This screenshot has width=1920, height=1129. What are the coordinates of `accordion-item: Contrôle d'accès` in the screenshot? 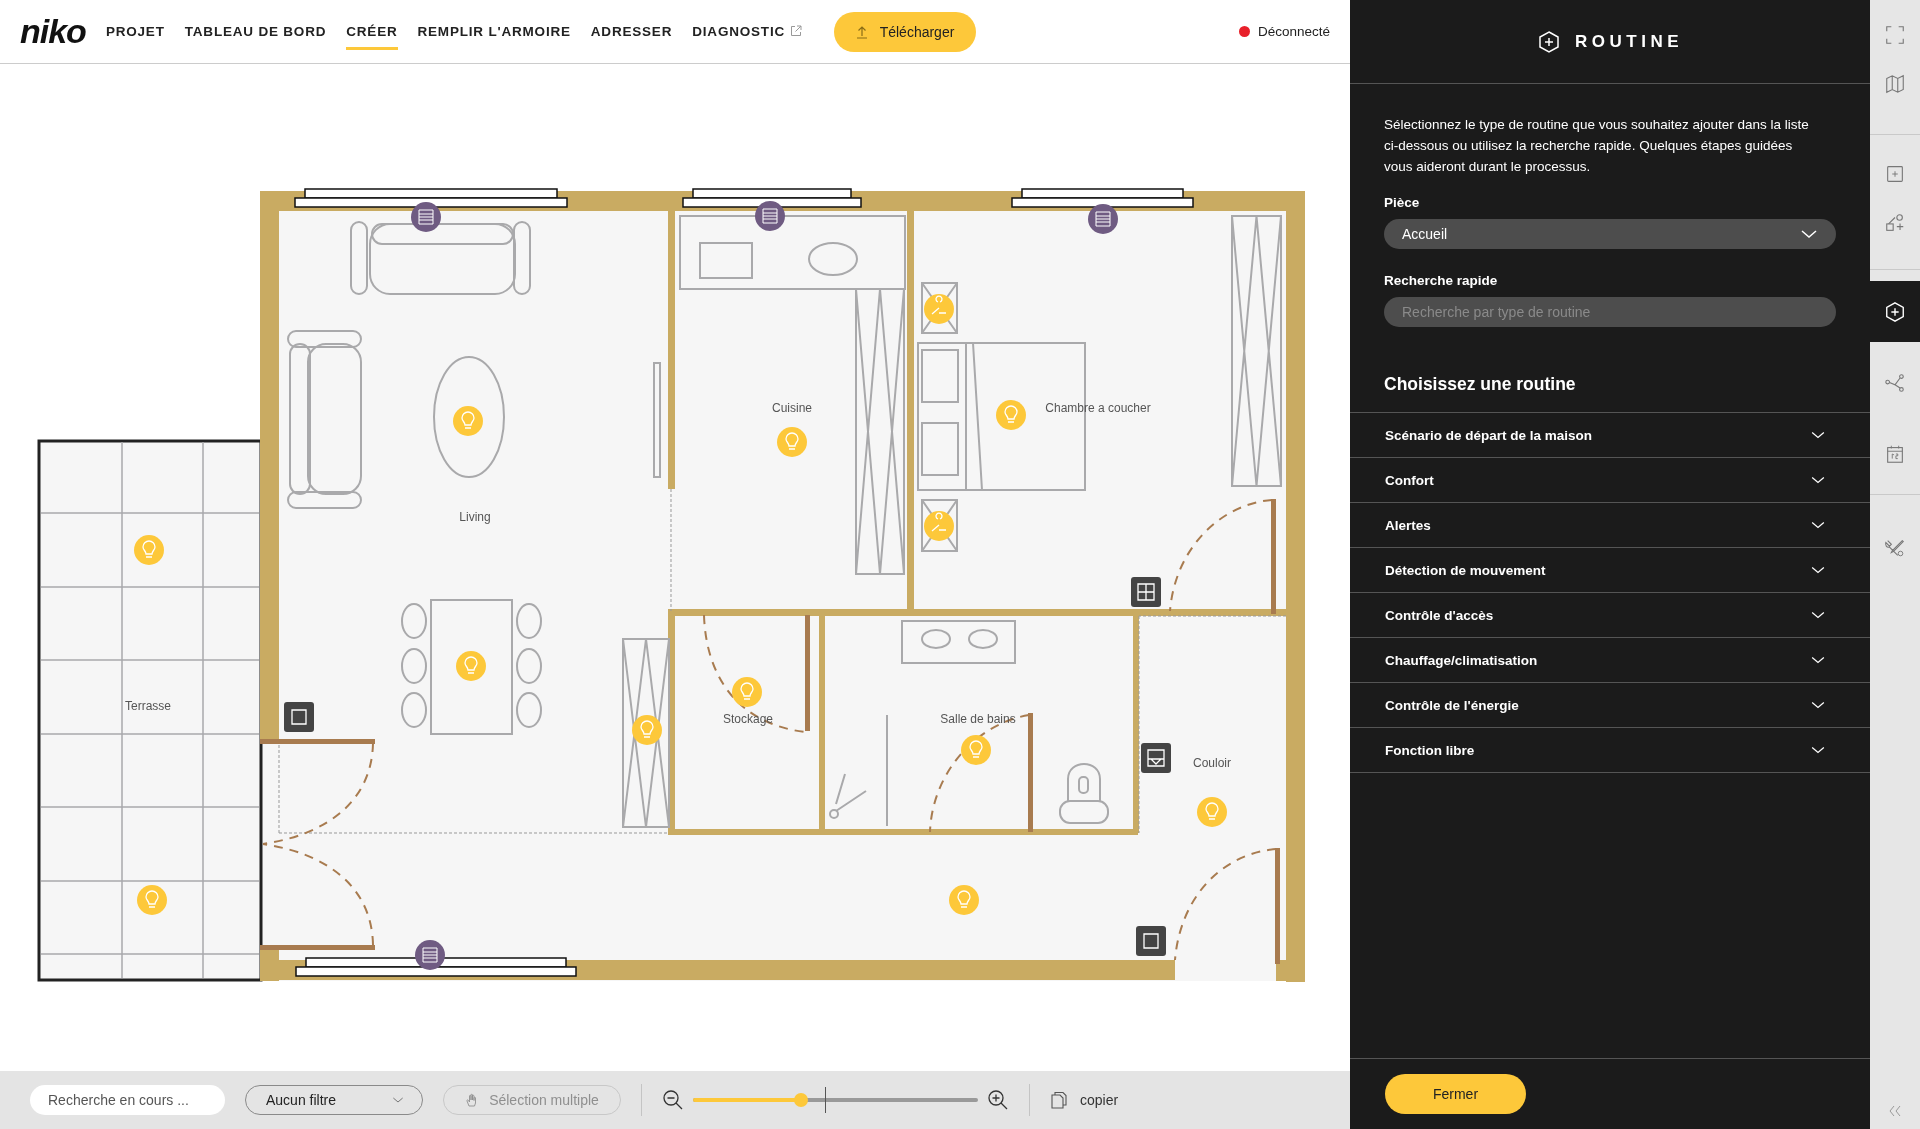 It's located at (1610, 615).